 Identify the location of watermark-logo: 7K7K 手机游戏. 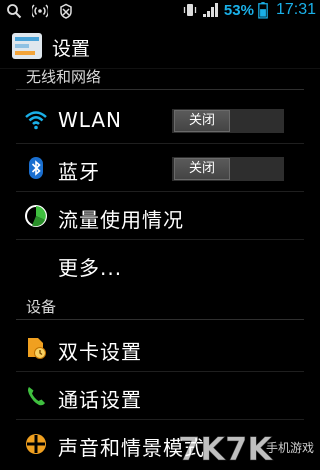
(246, 449).